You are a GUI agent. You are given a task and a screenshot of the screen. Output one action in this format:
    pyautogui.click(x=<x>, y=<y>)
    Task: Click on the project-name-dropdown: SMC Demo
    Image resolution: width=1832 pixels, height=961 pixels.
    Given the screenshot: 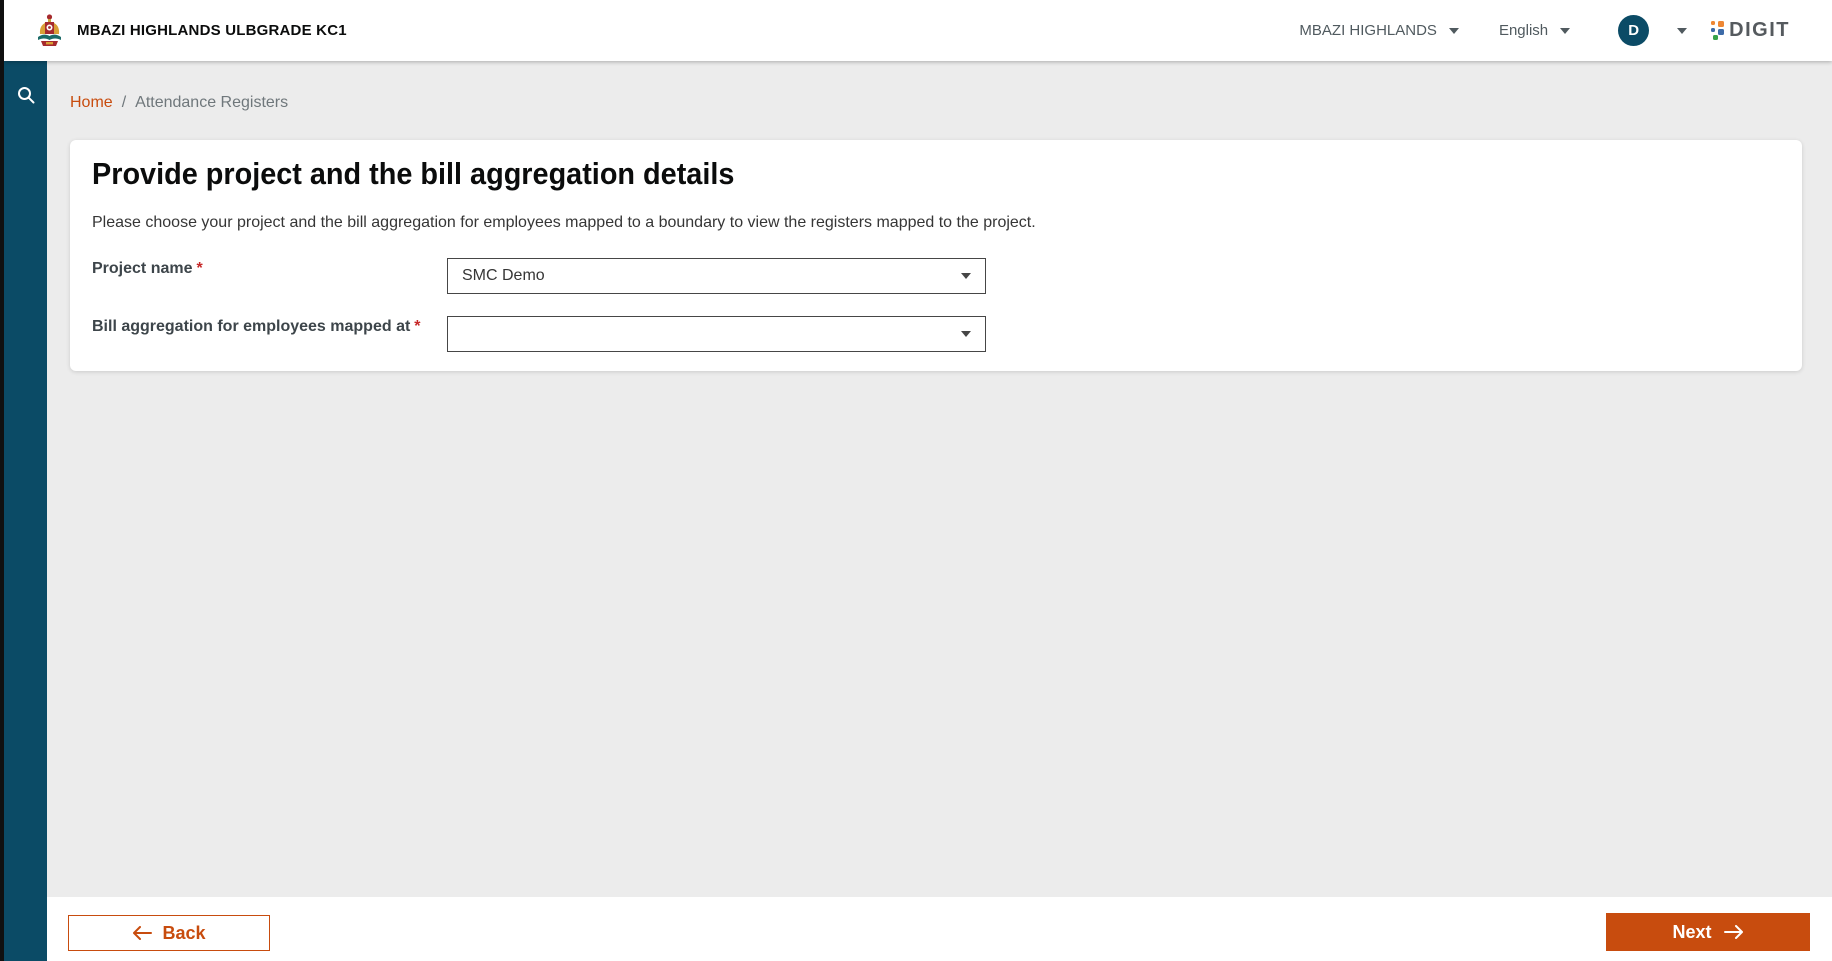 What is the action you would take?
    pyautogui.click(x=716, y=276)
    